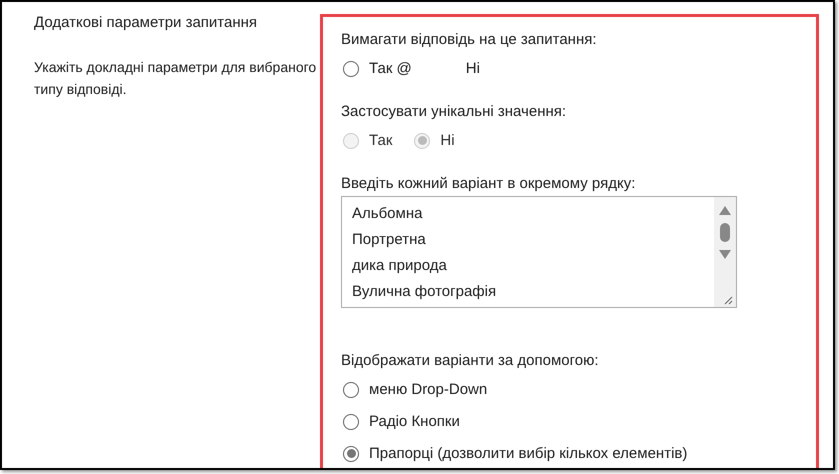 The width and height of the screenshot is (839, 474). What do you see at coordinates (380, 140) in the screenshot?
I see `option-label: Так` at bounding box center [380, 140].